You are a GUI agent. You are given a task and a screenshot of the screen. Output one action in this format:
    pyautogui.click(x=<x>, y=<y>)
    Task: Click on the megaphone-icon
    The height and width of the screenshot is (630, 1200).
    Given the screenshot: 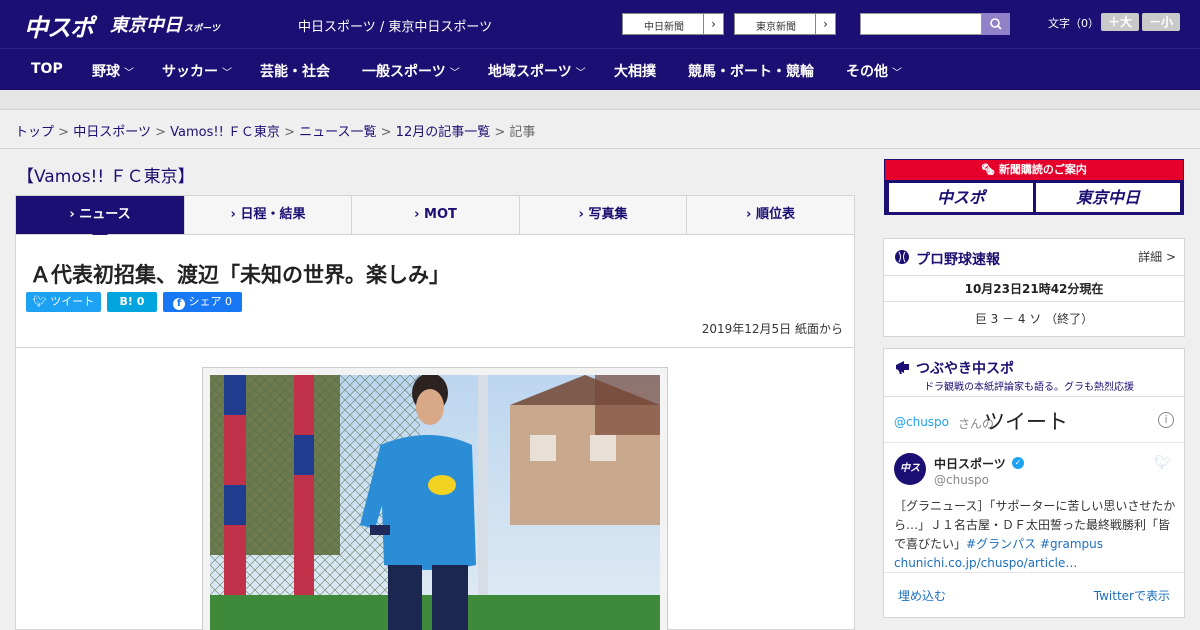 What is the action you would take?
    pyautogui.click(x=902, y=367)
    